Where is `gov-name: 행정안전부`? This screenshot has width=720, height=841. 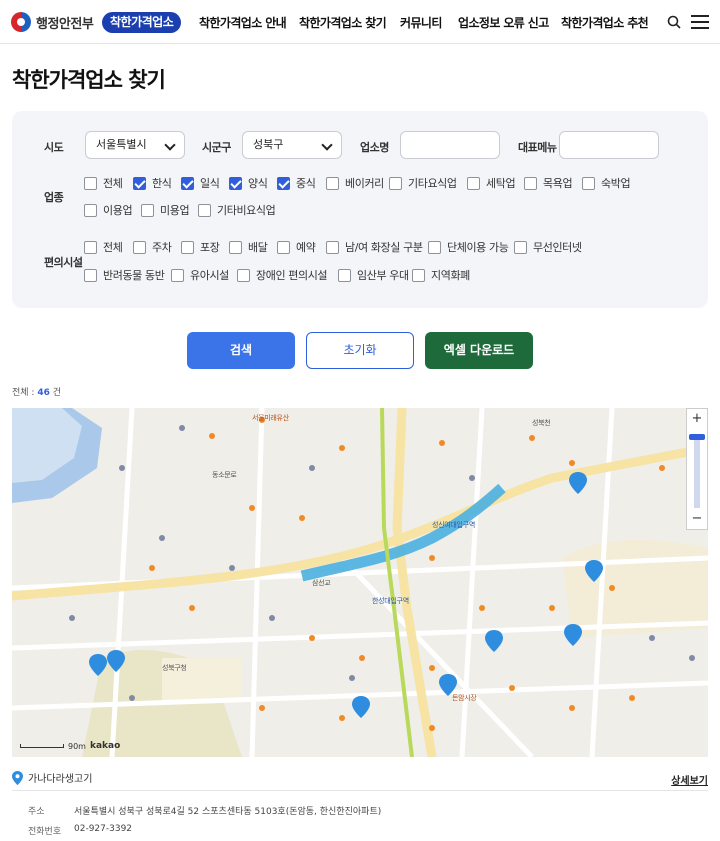 gov-name: 행정안전부 is located at coordinates (65, 24).